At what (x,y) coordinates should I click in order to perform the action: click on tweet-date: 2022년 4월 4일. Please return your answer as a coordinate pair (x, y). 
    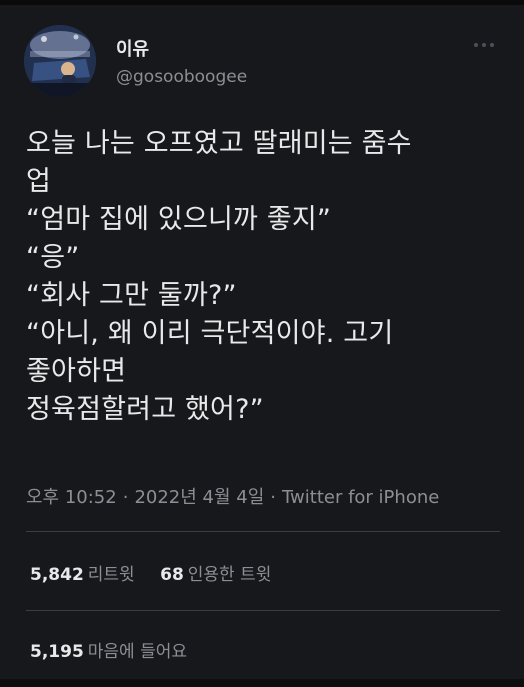
    Looking at the image, I should click on (199, 497).